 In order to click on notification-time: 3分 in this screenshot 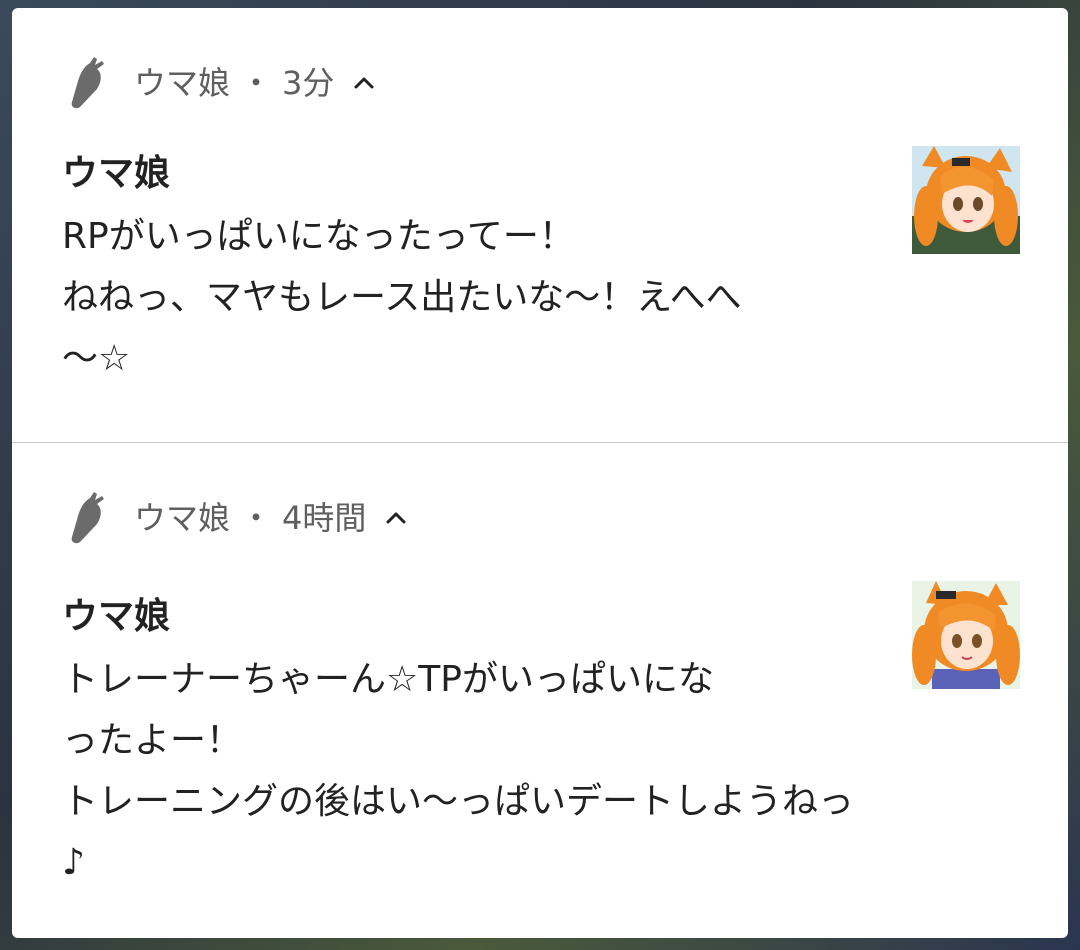, I will do `click(308, 83)`.